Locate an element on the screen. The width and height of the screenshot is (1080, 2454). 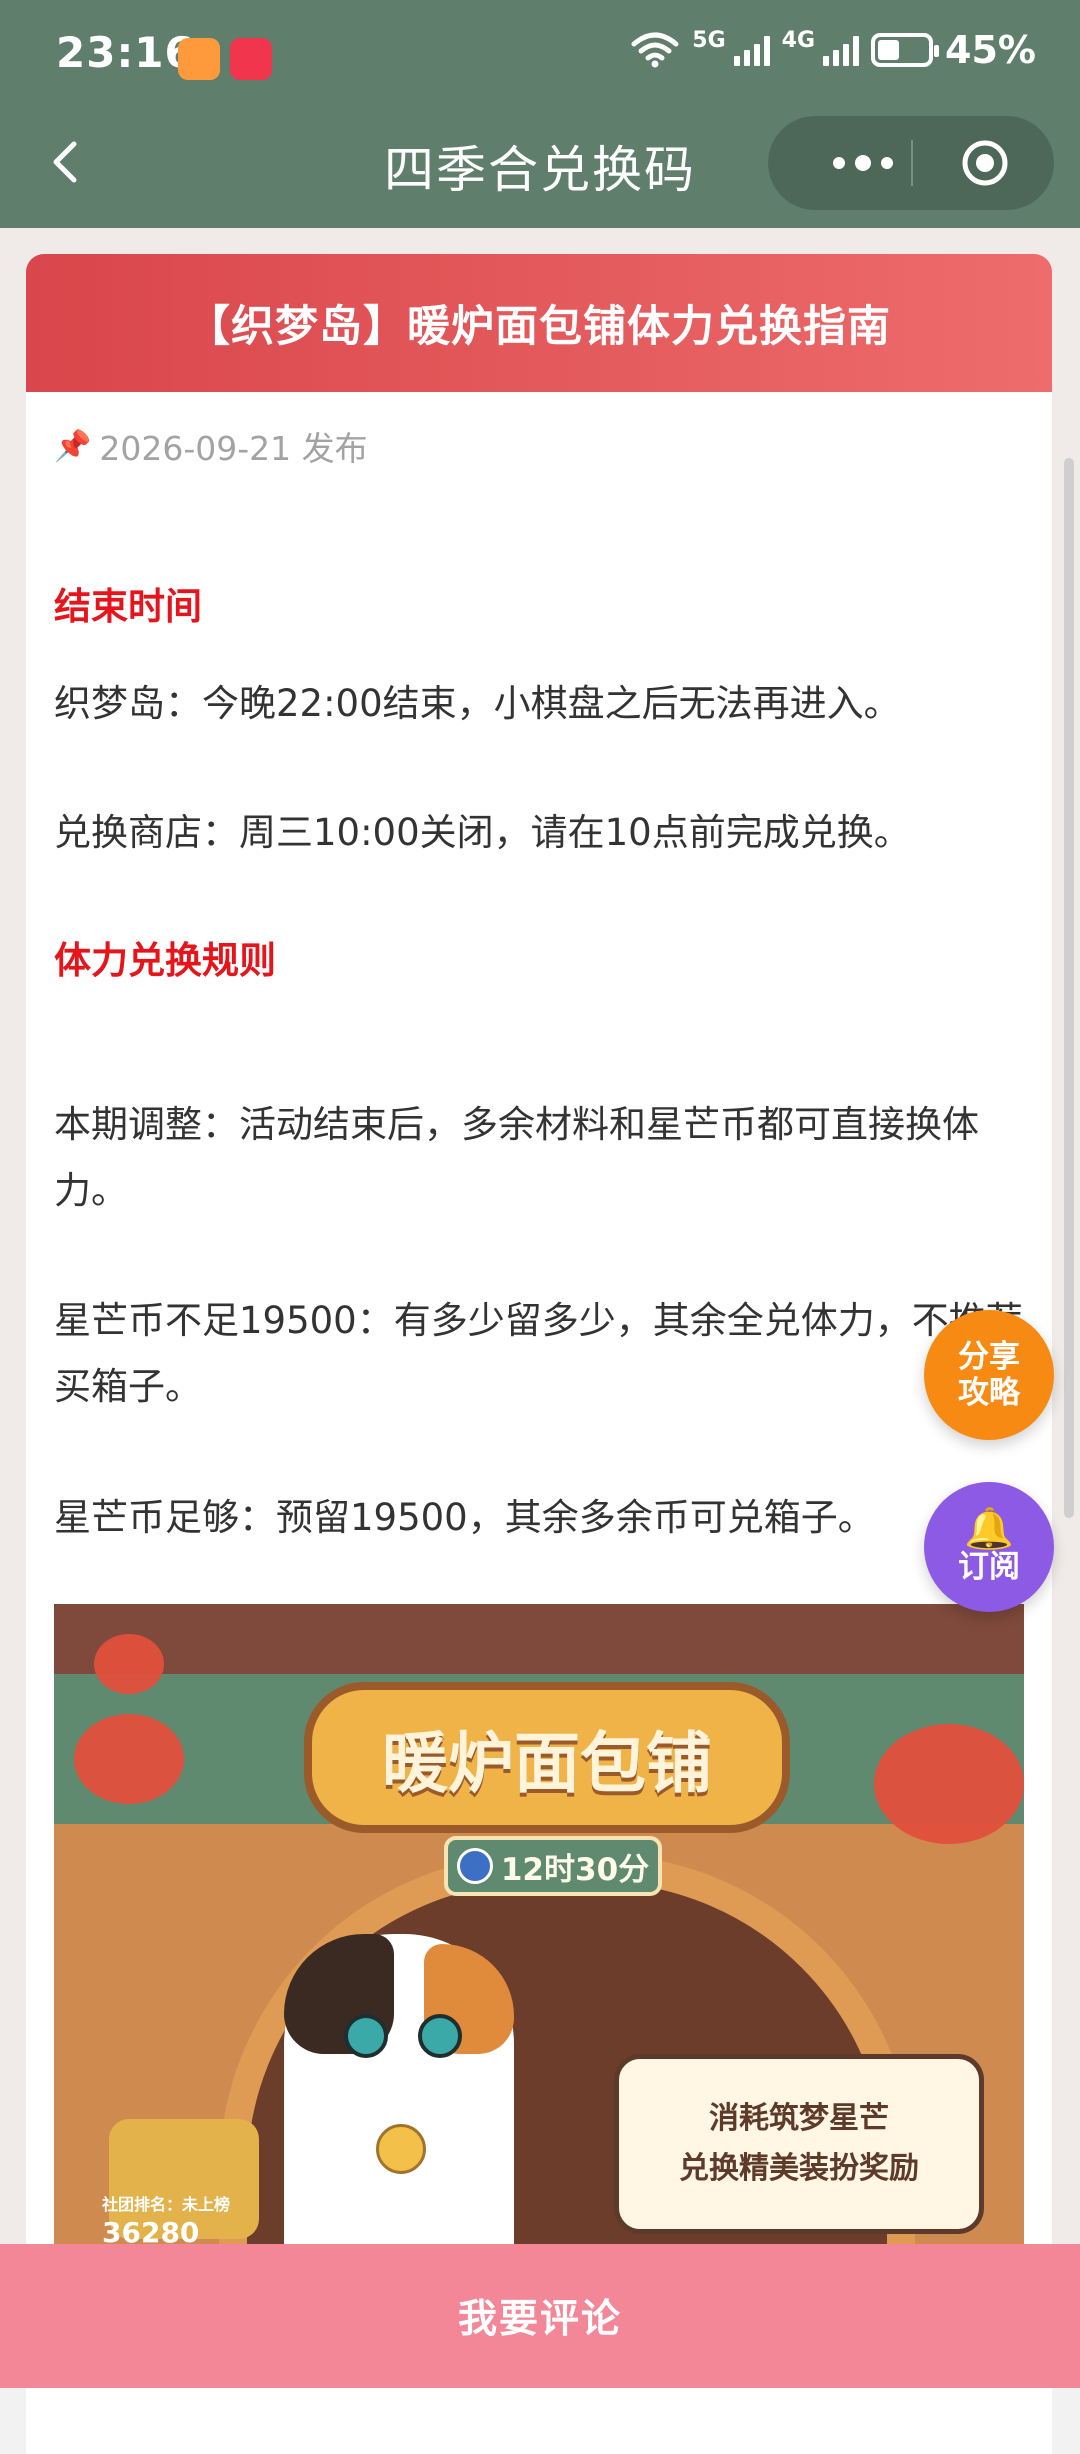
hero-timer: 12时30分 is located at coordinates (553, 1866).